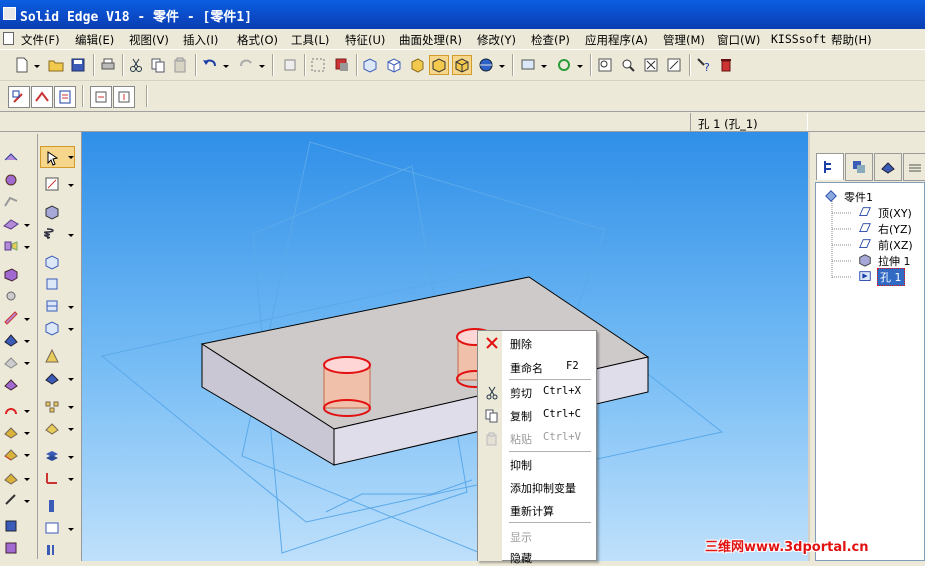 The width and height of the screenshot is (925, 566). Describe the element at coordinates (71, 185) in the screenshot. I see `sketch-tool-dropdown-icon` at that location.